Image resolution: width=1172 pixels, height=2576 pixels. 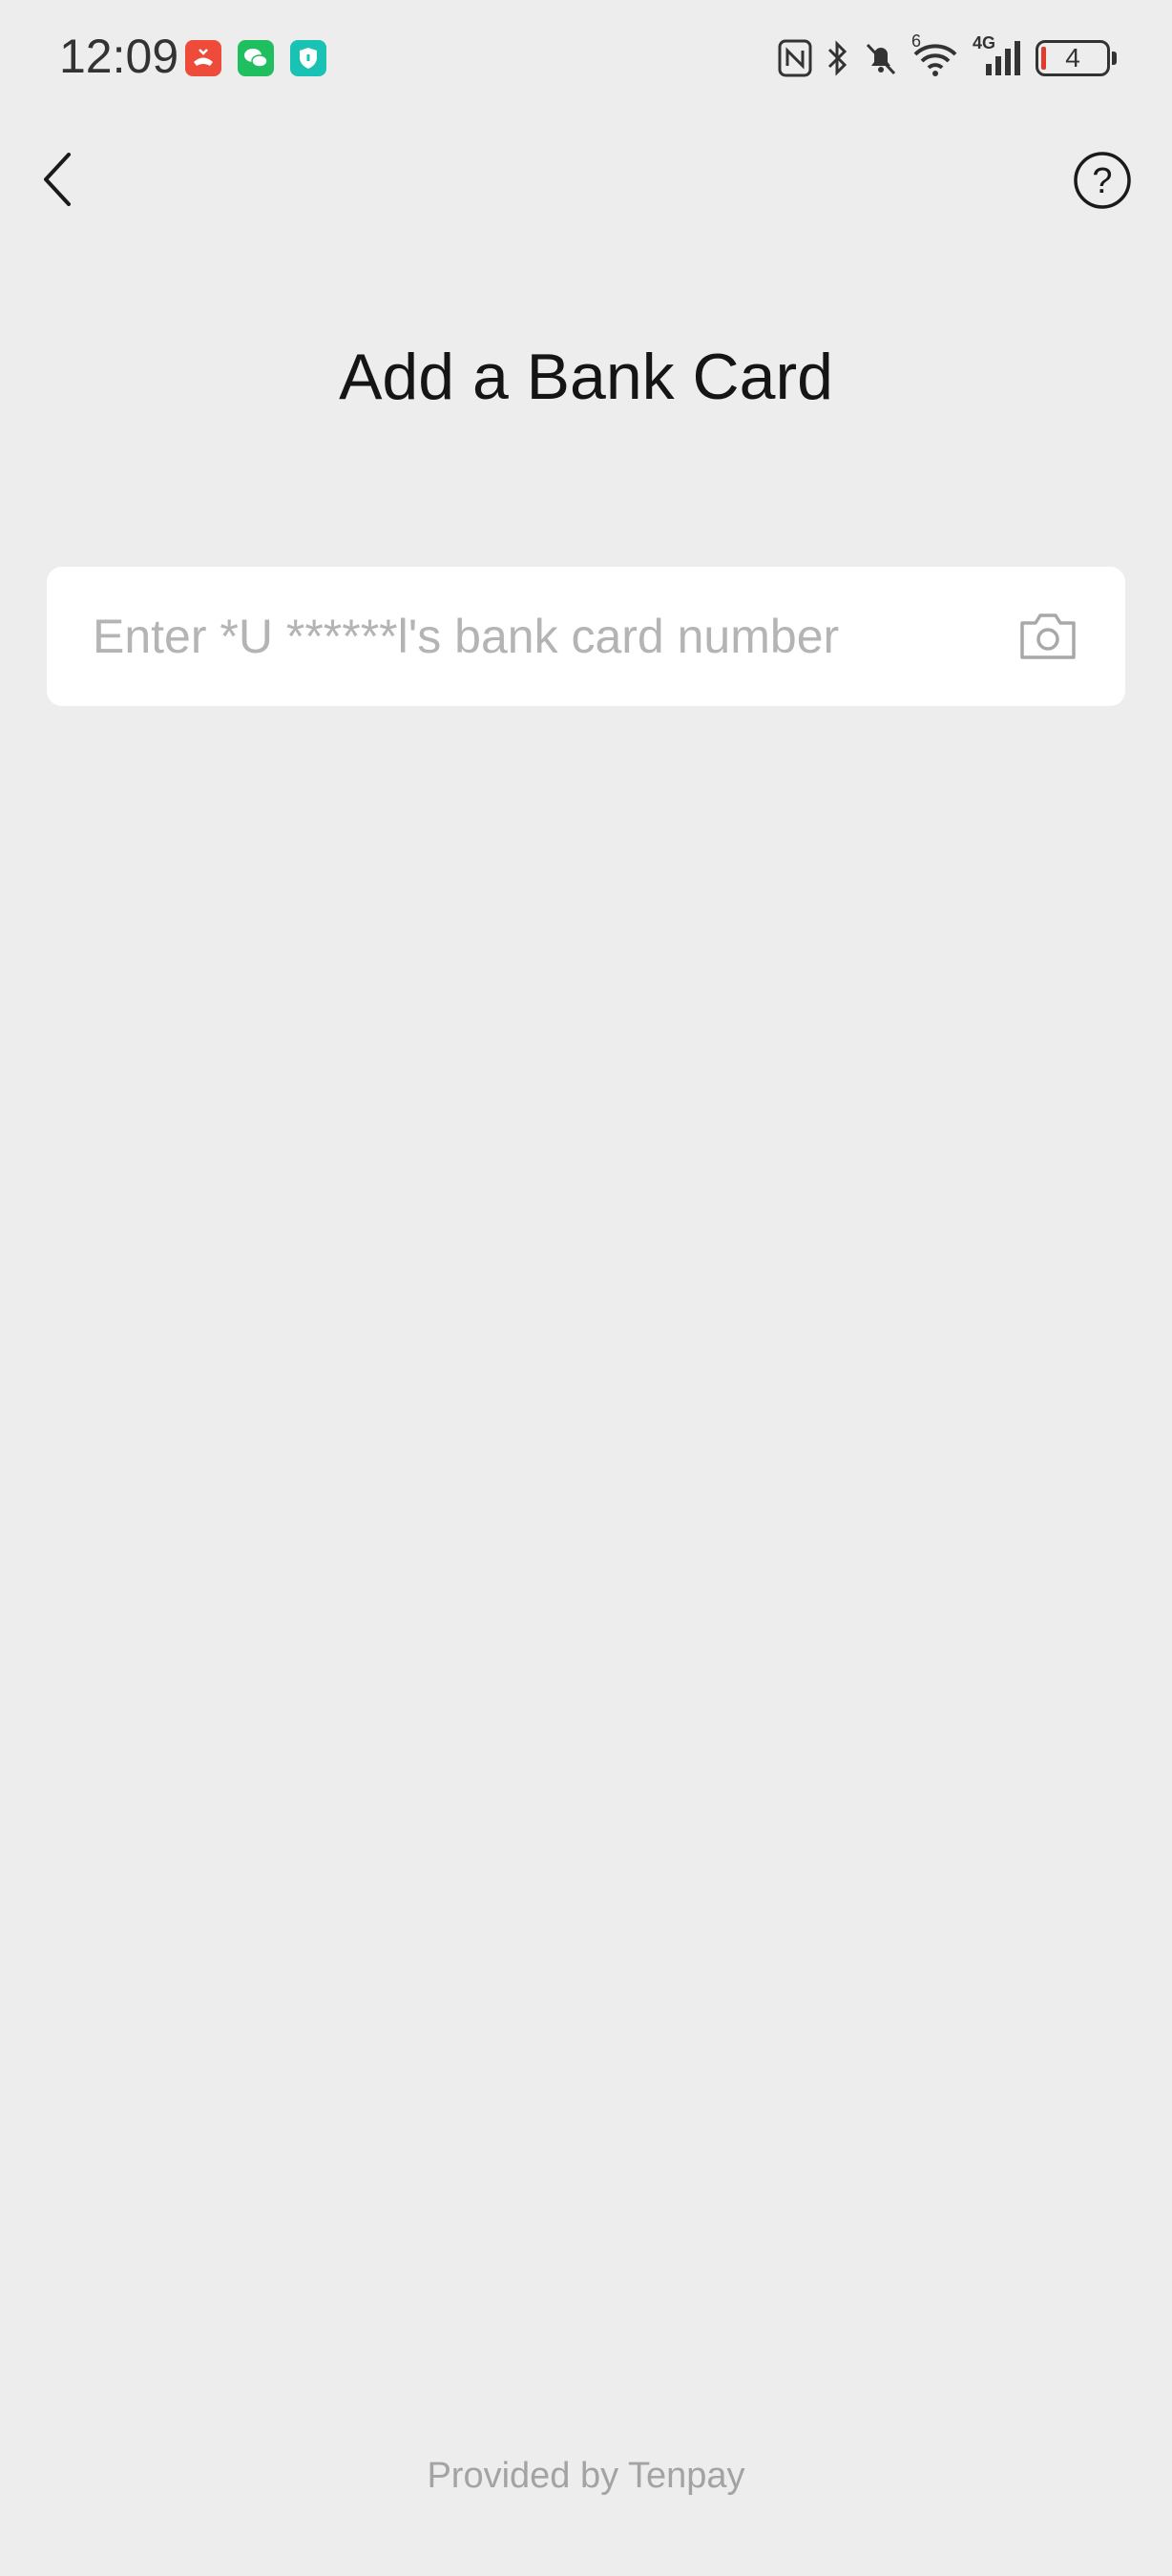 What do you see at coordinates (256, 58) in the screenshot?
I see `wechat-icon` at bounding box center [256, 58].